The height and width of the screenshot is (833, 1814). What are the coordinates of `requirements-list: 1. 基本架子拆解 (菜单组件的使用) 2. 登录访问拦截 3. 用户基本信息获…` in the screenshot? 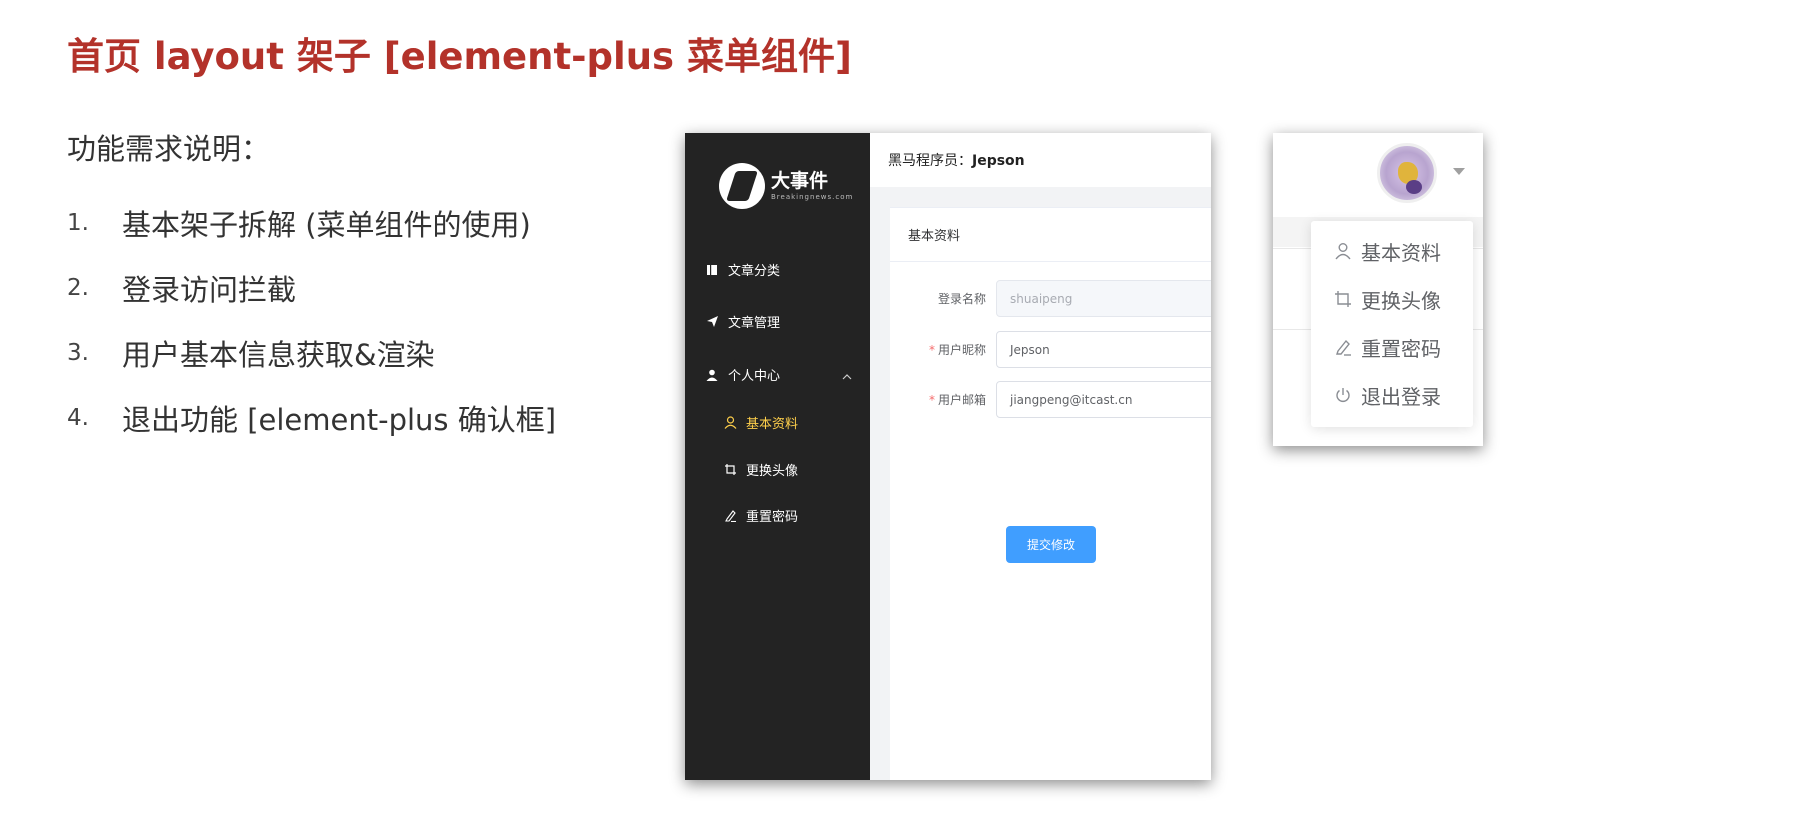 It's located at (311, 320).